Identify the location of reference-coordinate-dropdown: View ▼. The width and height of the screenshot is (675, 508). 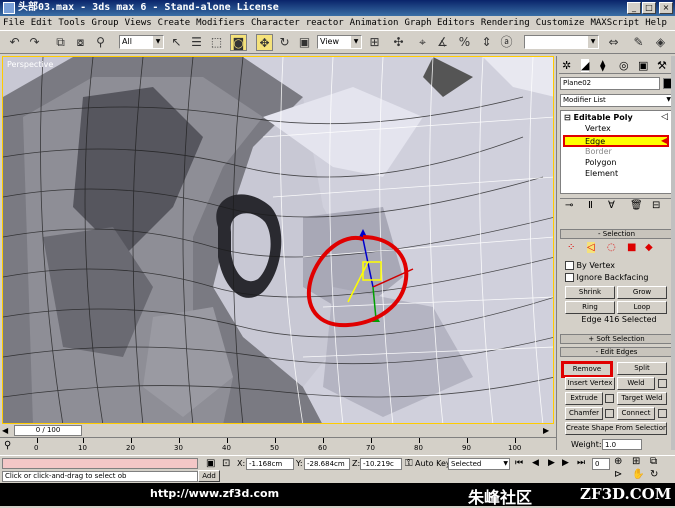
(339, 42).